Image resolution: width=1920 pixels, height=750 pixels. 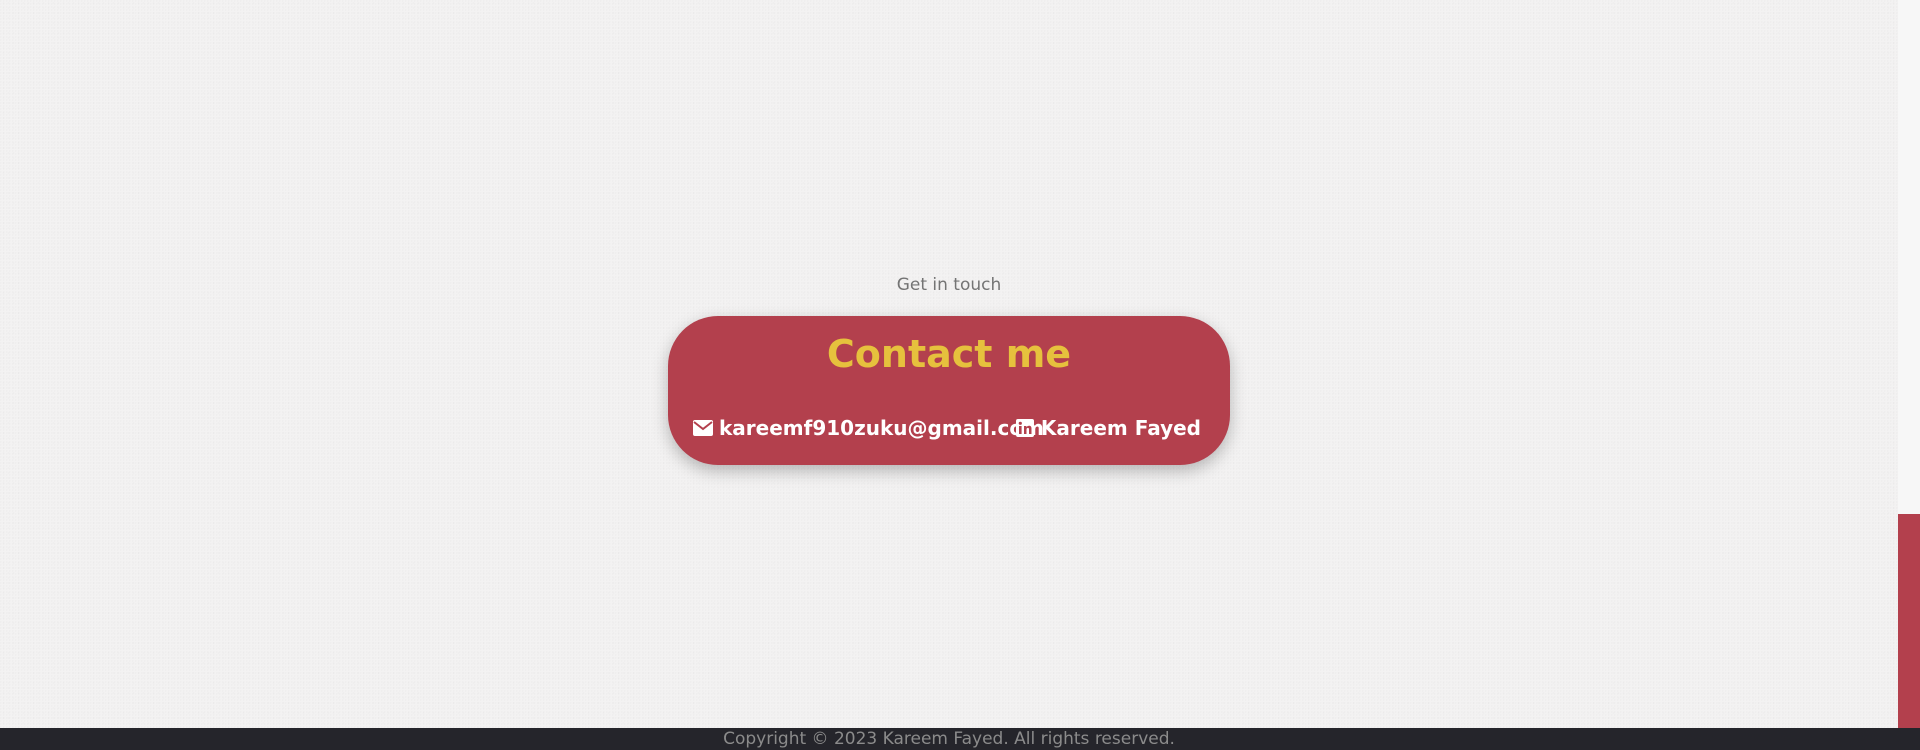 I want to click on linkedin-icon, so click(x=1025, y=428).